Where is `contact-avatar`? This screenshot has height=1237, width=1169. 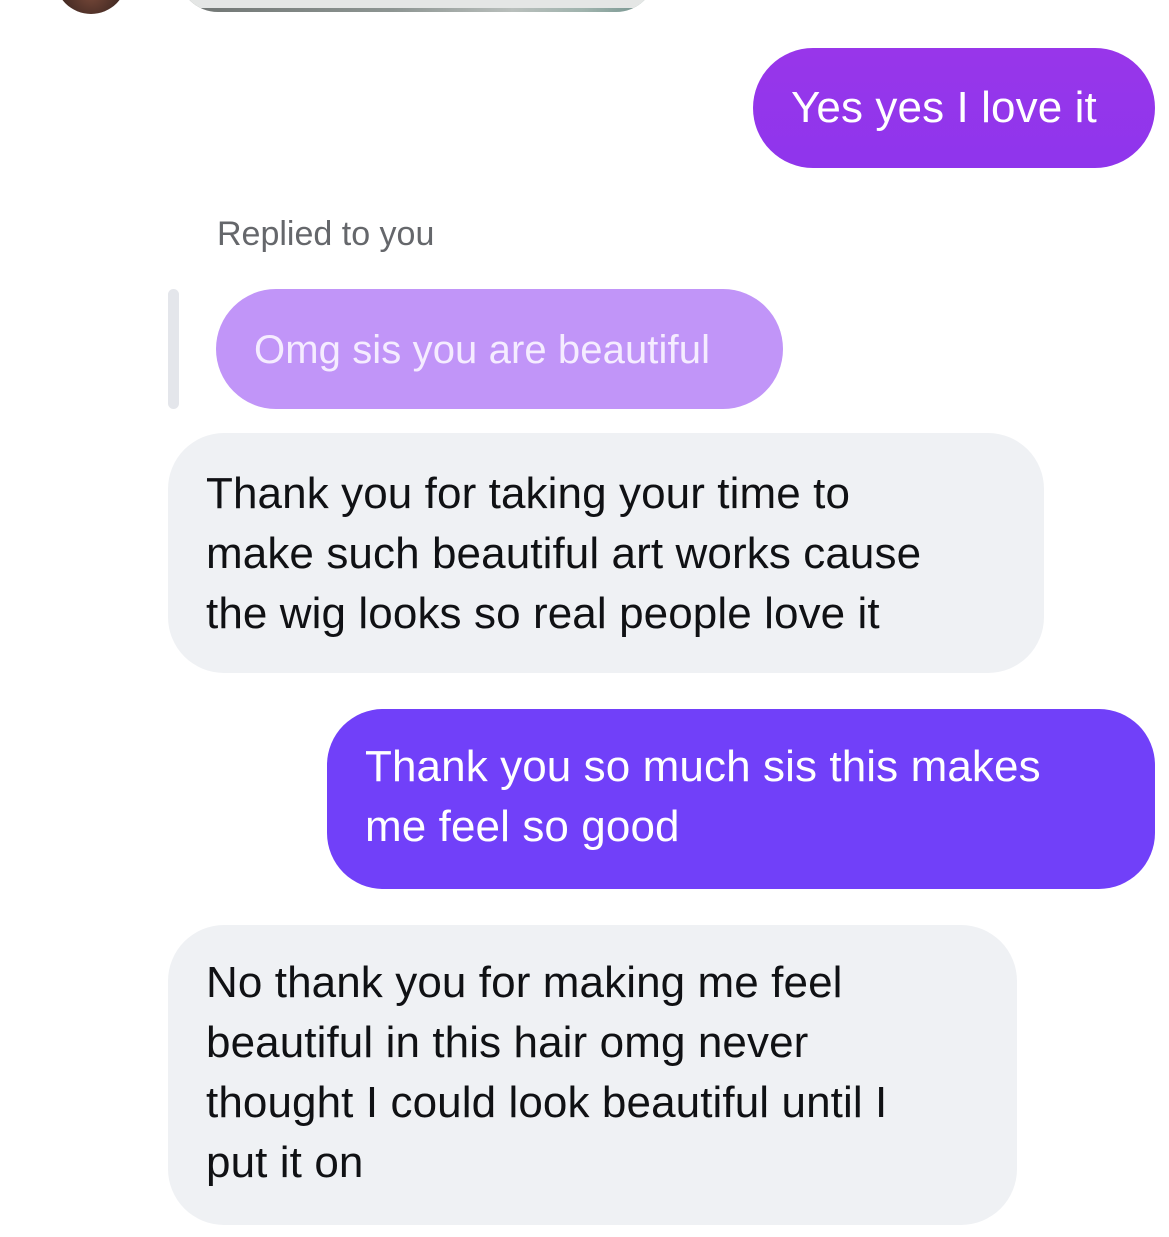 contact-avatar is located at coordinates (91, 7).